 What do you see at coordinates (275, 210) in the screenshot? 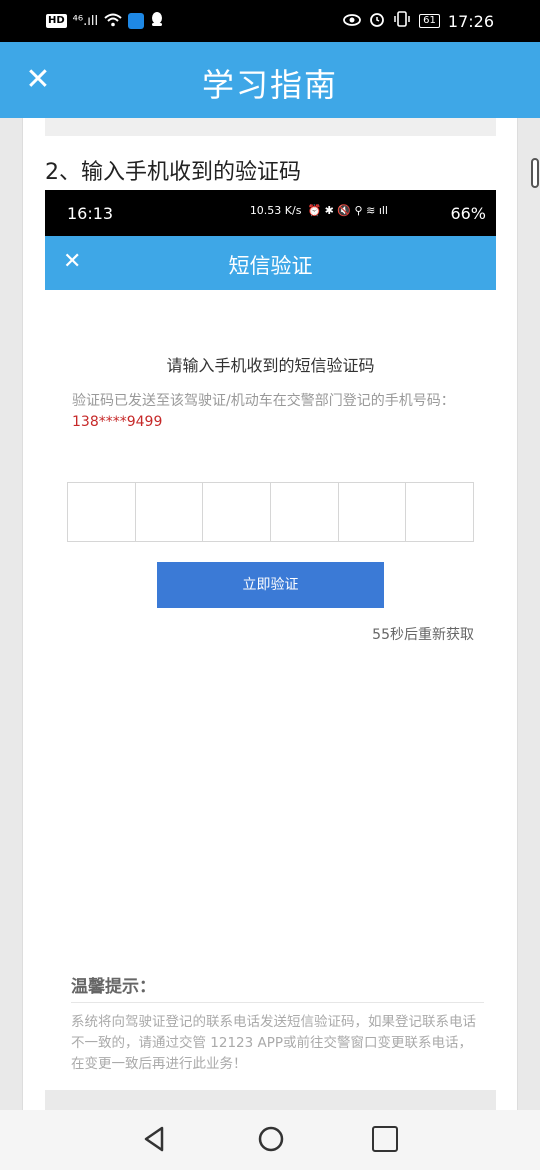
I see `network-speed: 10.53 K/s` at bounding box center [275, 210].